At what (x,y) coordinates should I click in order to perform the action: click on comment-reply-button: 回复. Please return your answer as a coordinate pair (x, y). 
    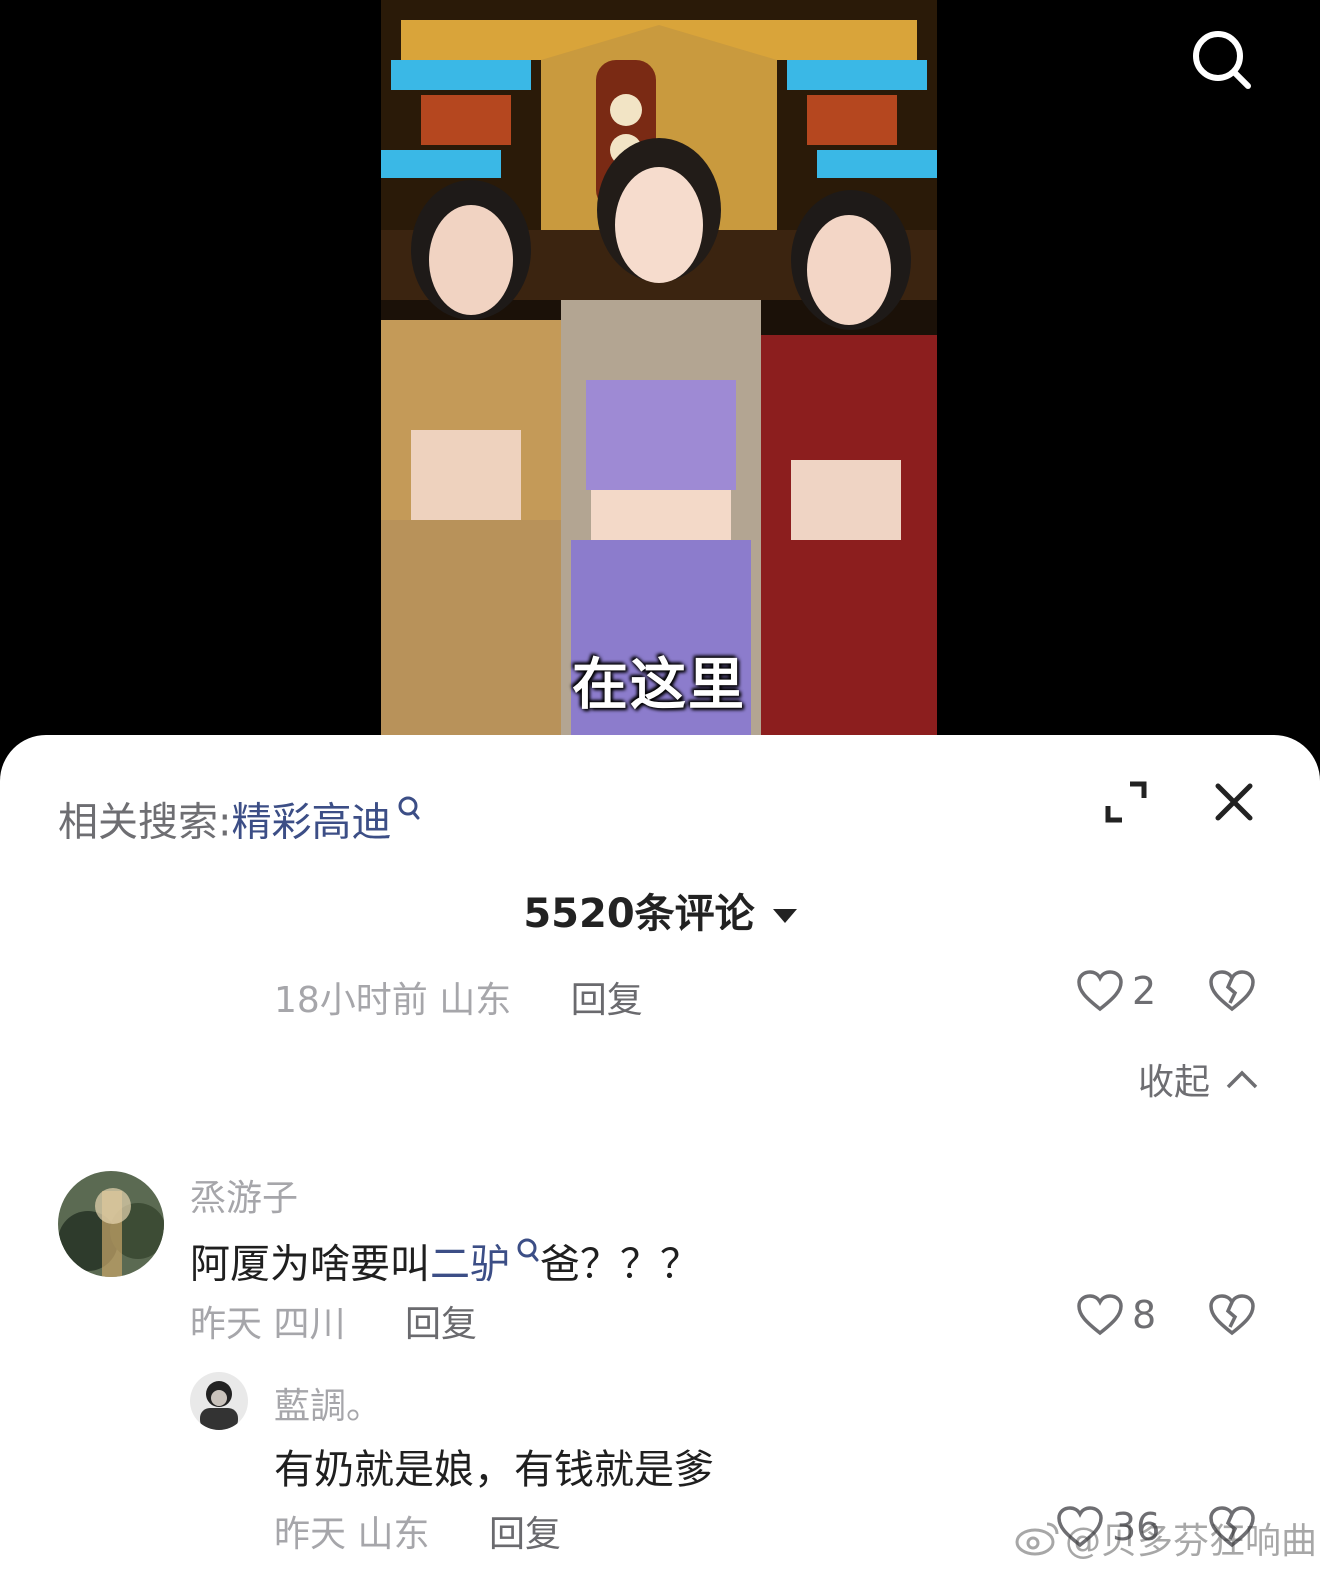
    Looking at the image, I should click on (441, 1324).